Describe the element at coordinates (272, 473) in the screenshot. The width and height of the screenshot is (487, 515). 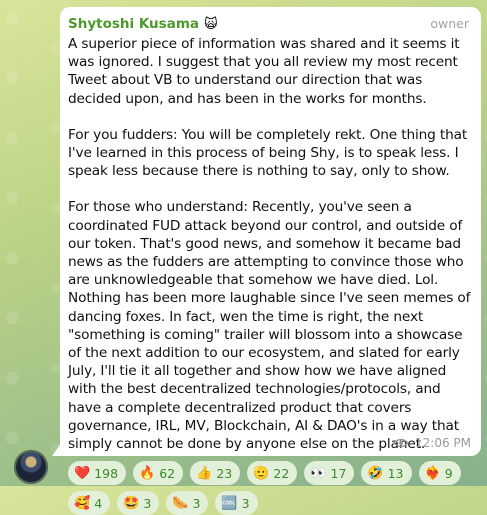
I see `reaction-salute: 🫡 22` at that location.